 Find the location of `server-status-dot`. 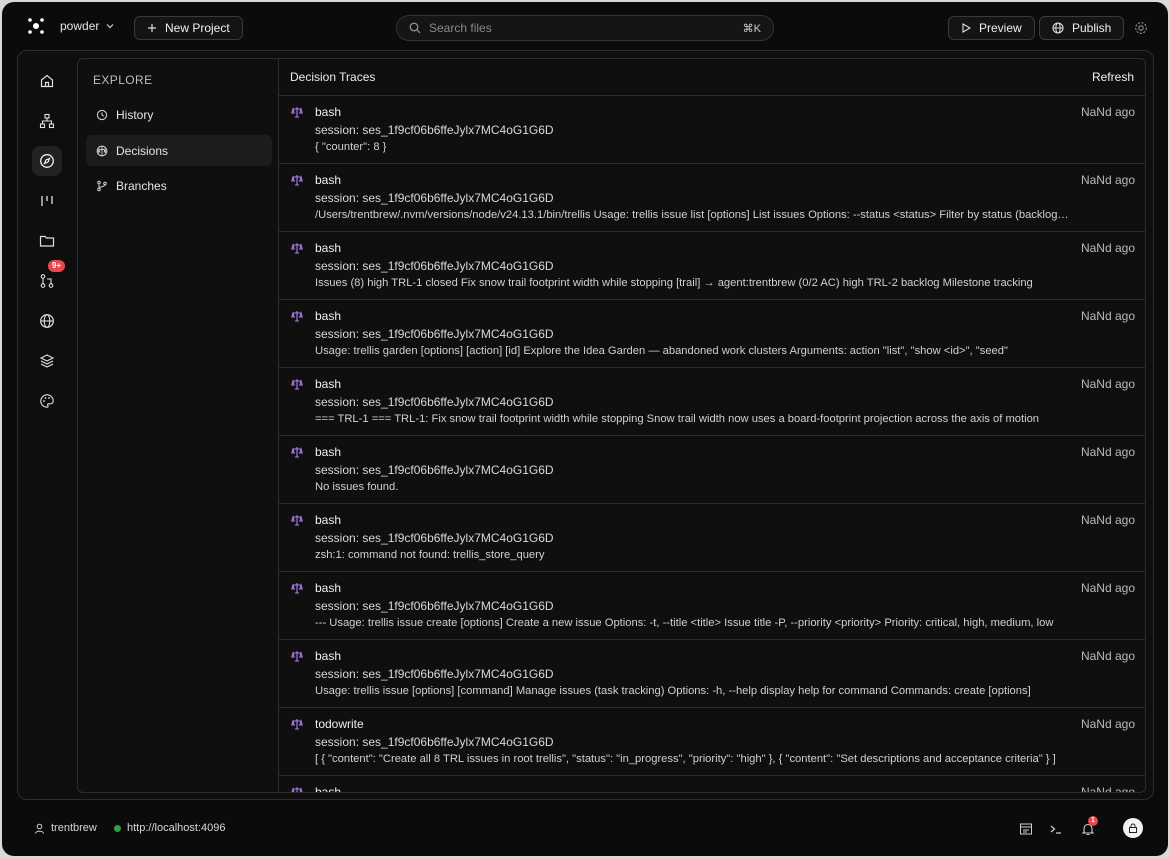

server-status-dot is located at coordinates (117, 828).